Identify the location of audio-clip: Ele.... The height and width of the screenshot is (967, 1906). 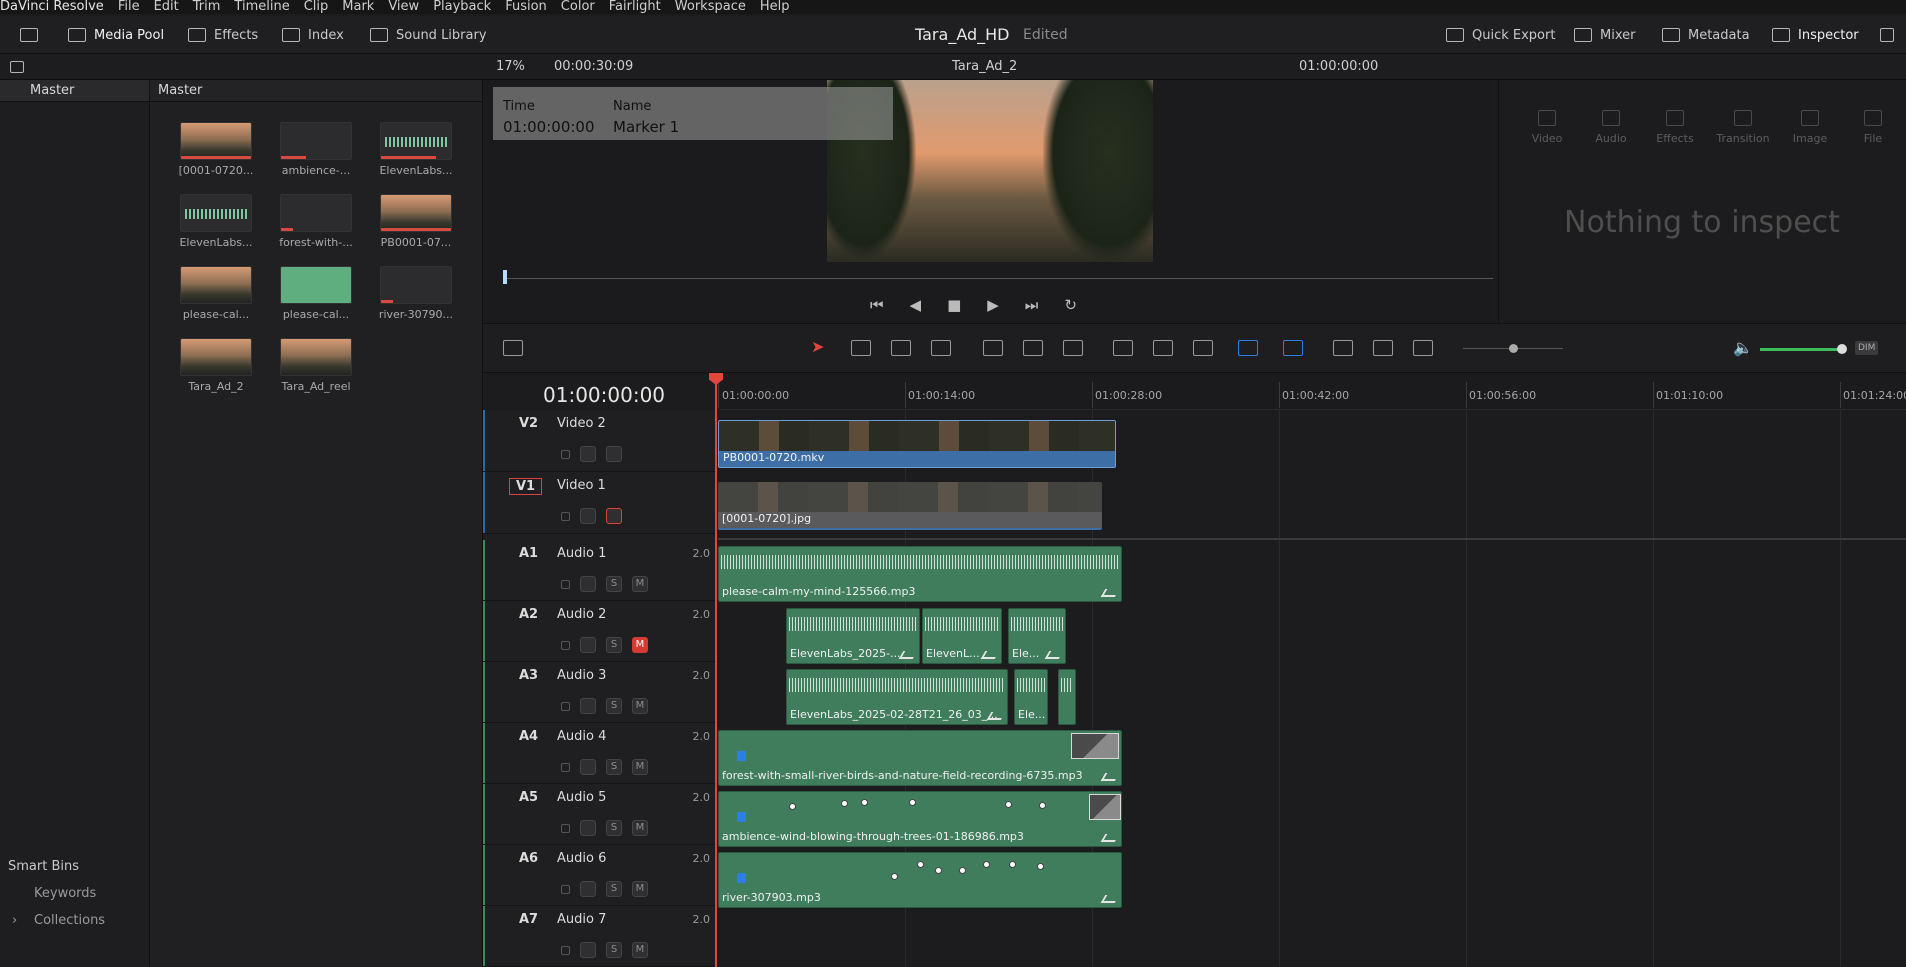
(1037, 636).